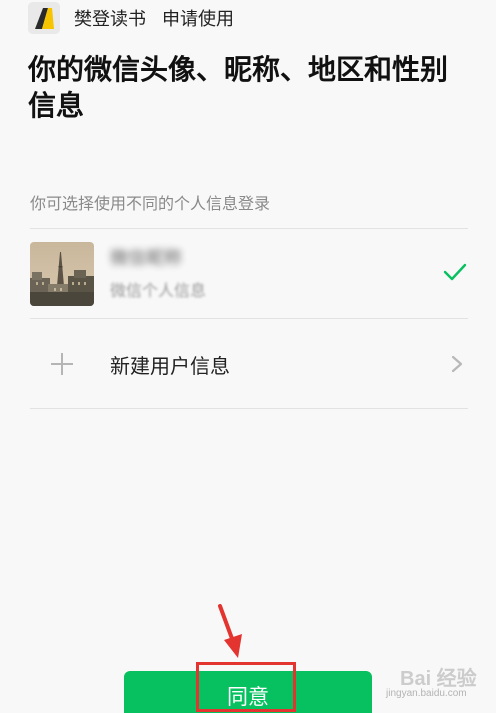 The height and width of the screenshot is (713, 496). What do you see at coordinates (62, 364) in the screenshot?
I see `plus-icon` at bounding box center [62, 364].